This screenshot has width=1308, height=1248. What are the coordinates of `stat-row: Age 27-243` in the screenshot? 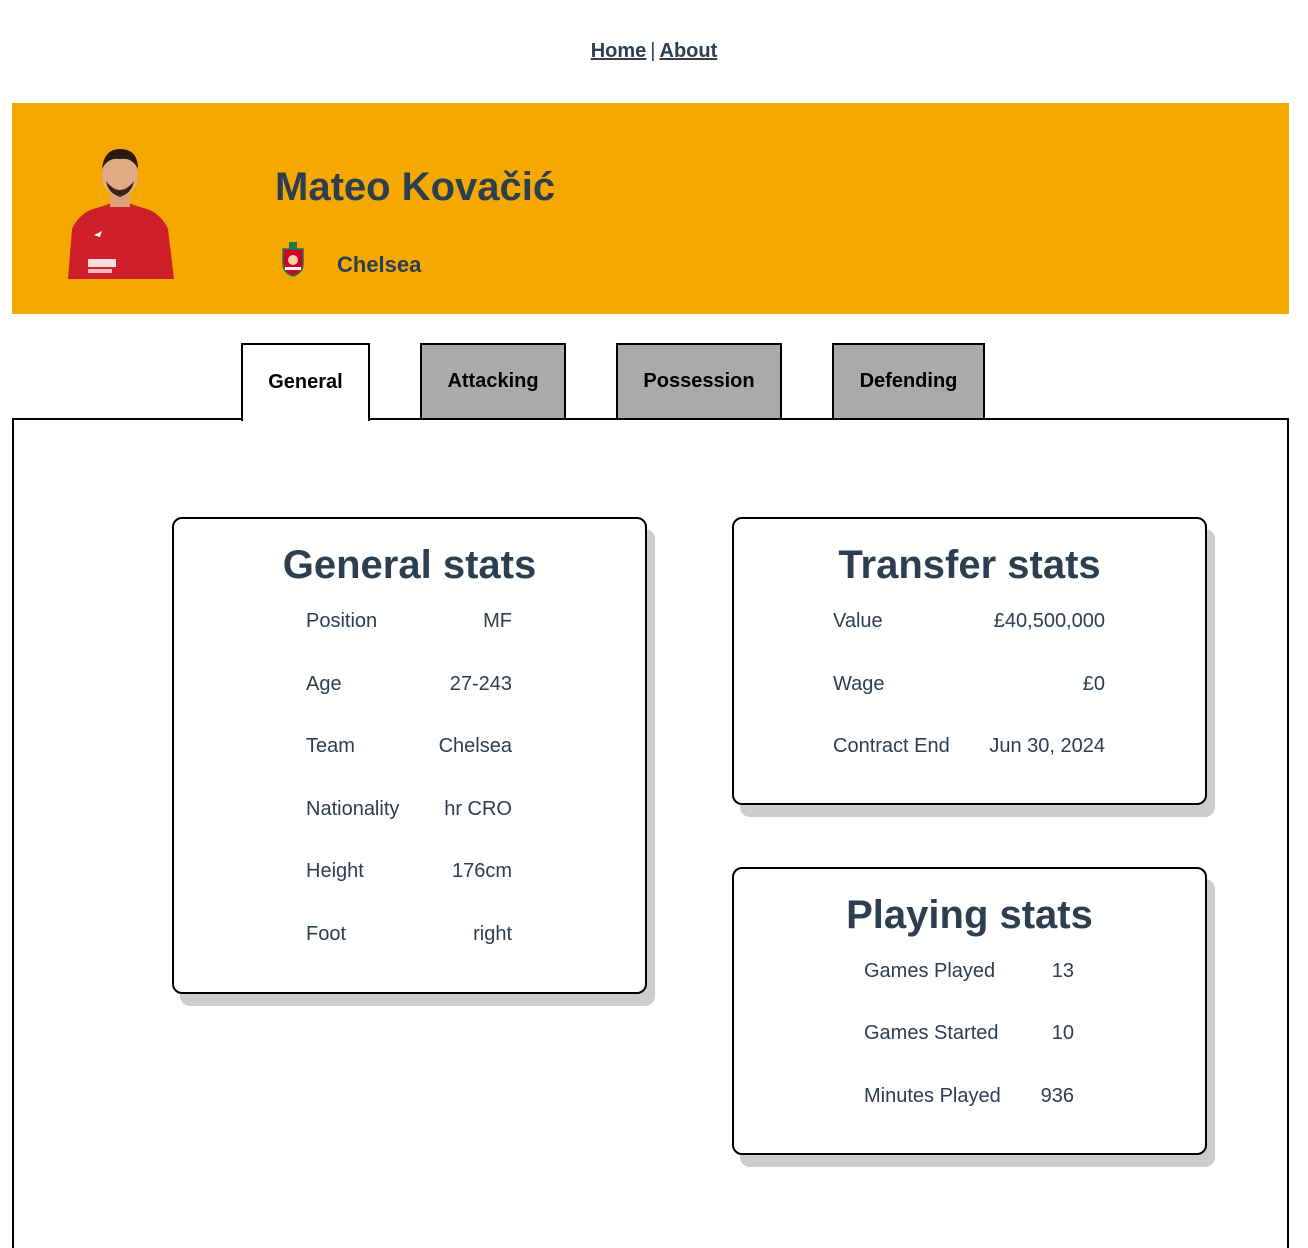 It's located at (409, 685).